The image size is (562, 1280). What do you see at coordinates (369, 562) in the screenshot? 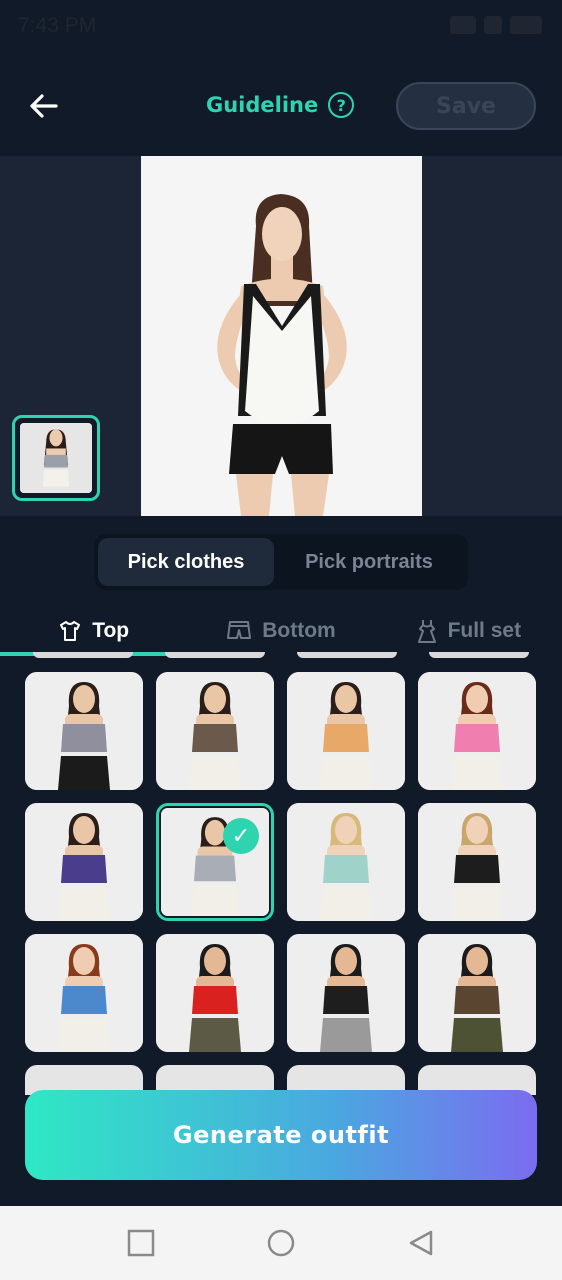
I see `tab-pick-portraits: Pick portraits` at bounding box center [369, 562].